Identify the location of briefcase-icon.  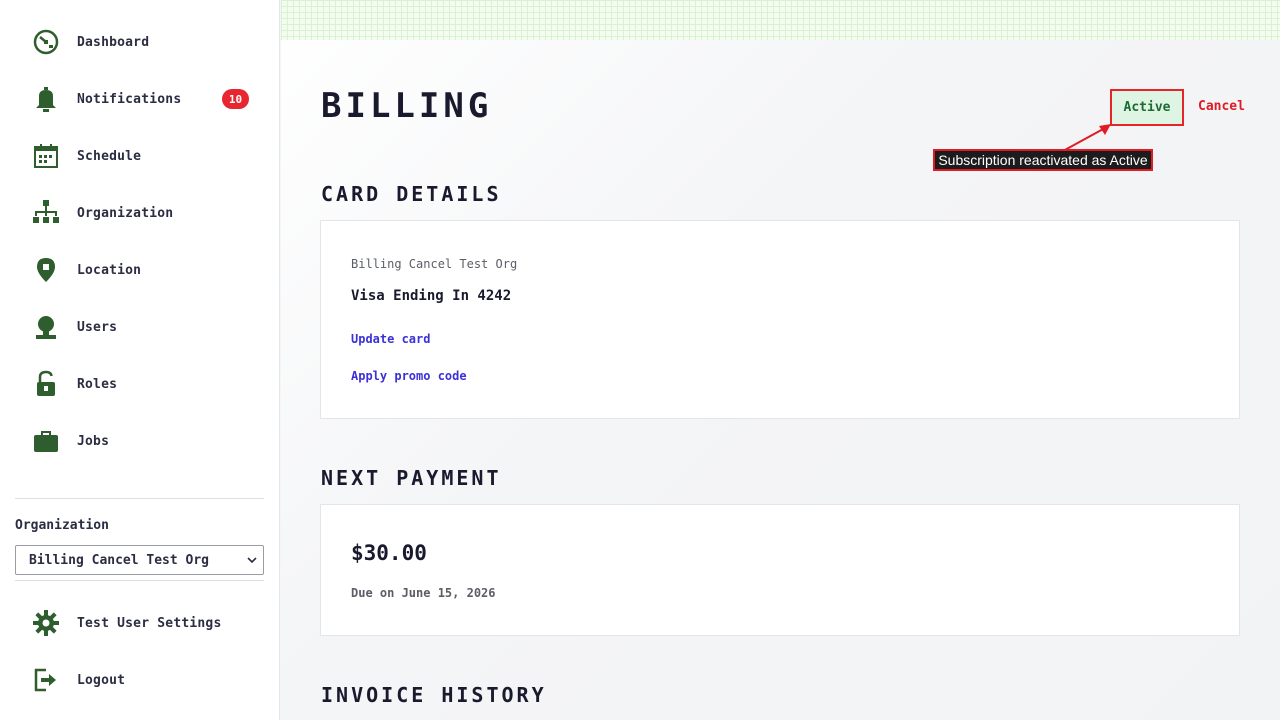
(46, 441).